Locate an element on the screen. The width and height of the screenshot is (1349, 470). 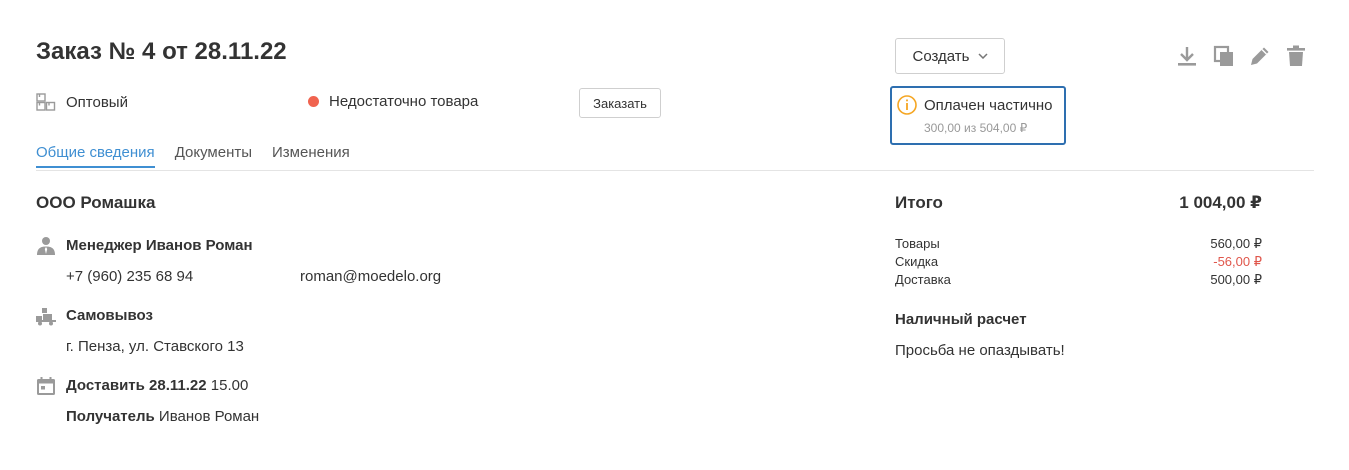
edit-icon is located at coordinates (1260, 56).